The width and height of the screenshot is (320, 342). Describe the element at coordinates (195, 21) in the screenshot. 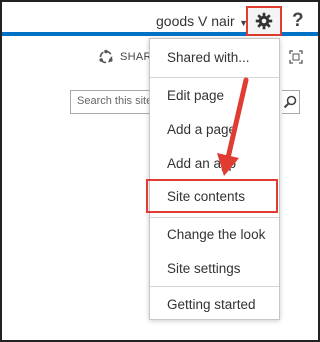

I see `user-name: goods V nair` at that location.